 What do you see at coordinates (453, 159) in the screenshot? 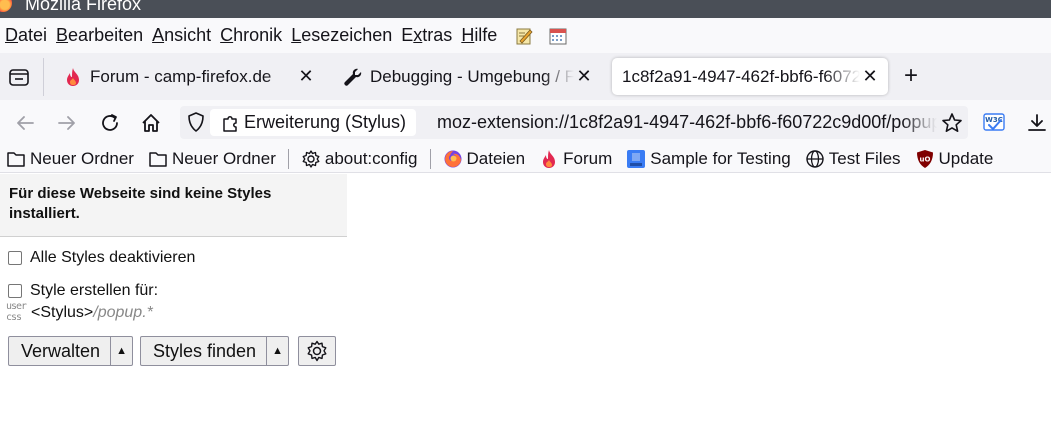
I see `firefox-icon` at bounding box center [453, 159].